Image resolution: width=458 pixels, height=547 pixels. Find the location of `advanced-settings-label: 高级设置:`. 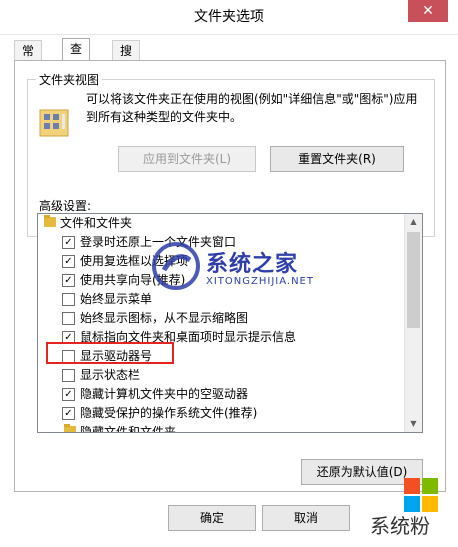

advanced-settings-label: 高级设置: is located at coordinates (65, 206).